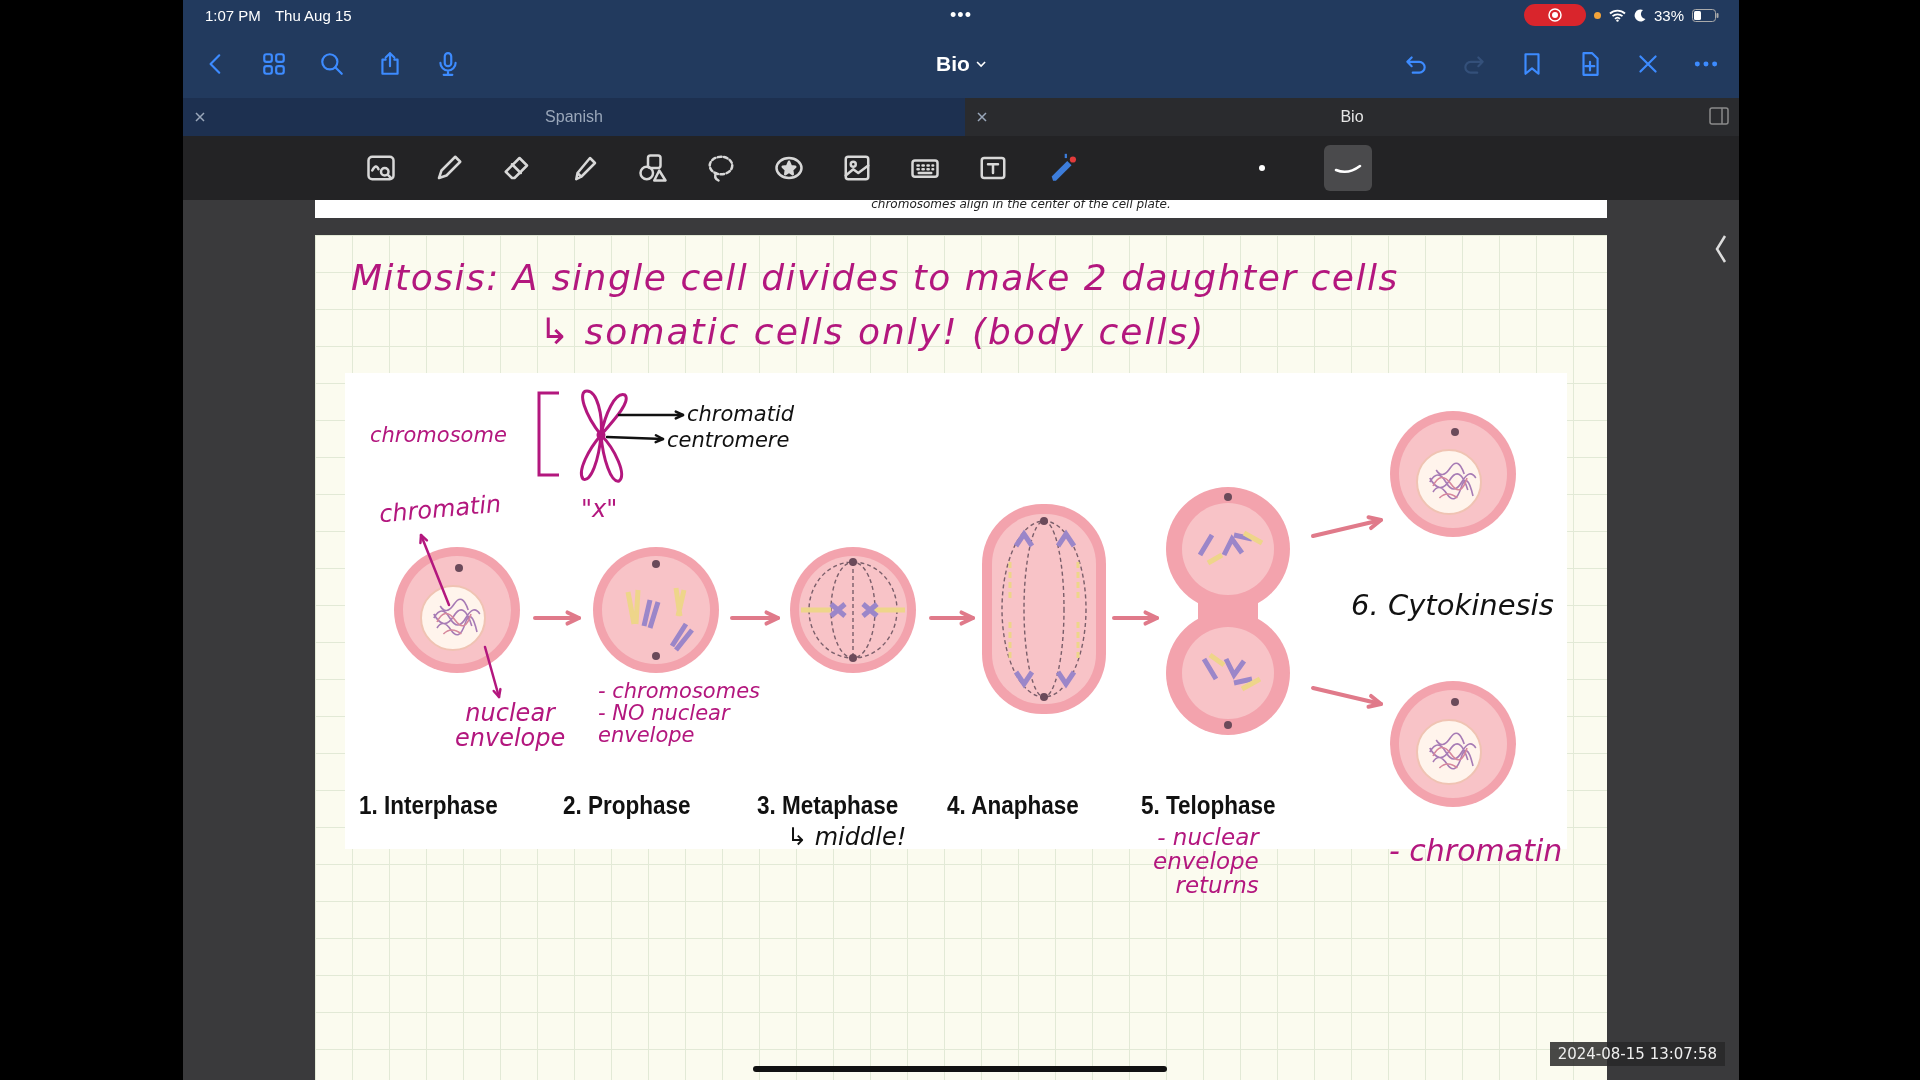 This screenshot has height=1080, width=1920. What do you see at coordinates (510, 726) in the screenshot?
I see `nuclear-envelope-note: nuclear envelope` at bounding box center [510, 726].